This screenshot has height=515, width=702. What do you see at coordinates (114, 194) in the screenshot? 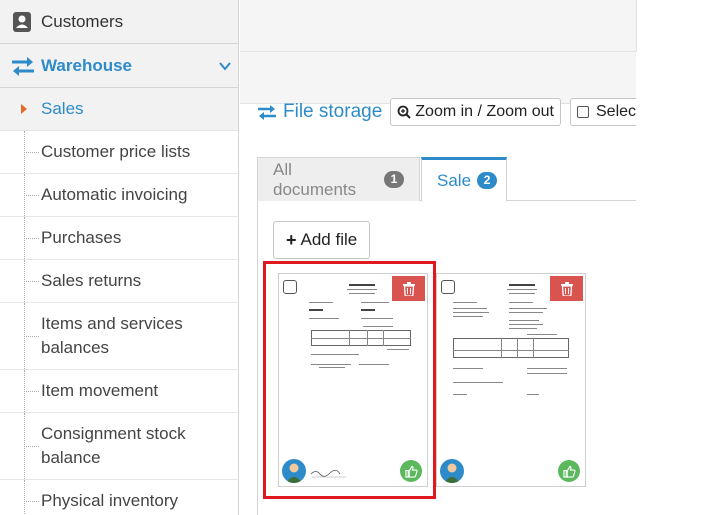
I see `sidebar-item-label: Automatic invoicing` at bounding box center [114, 194].